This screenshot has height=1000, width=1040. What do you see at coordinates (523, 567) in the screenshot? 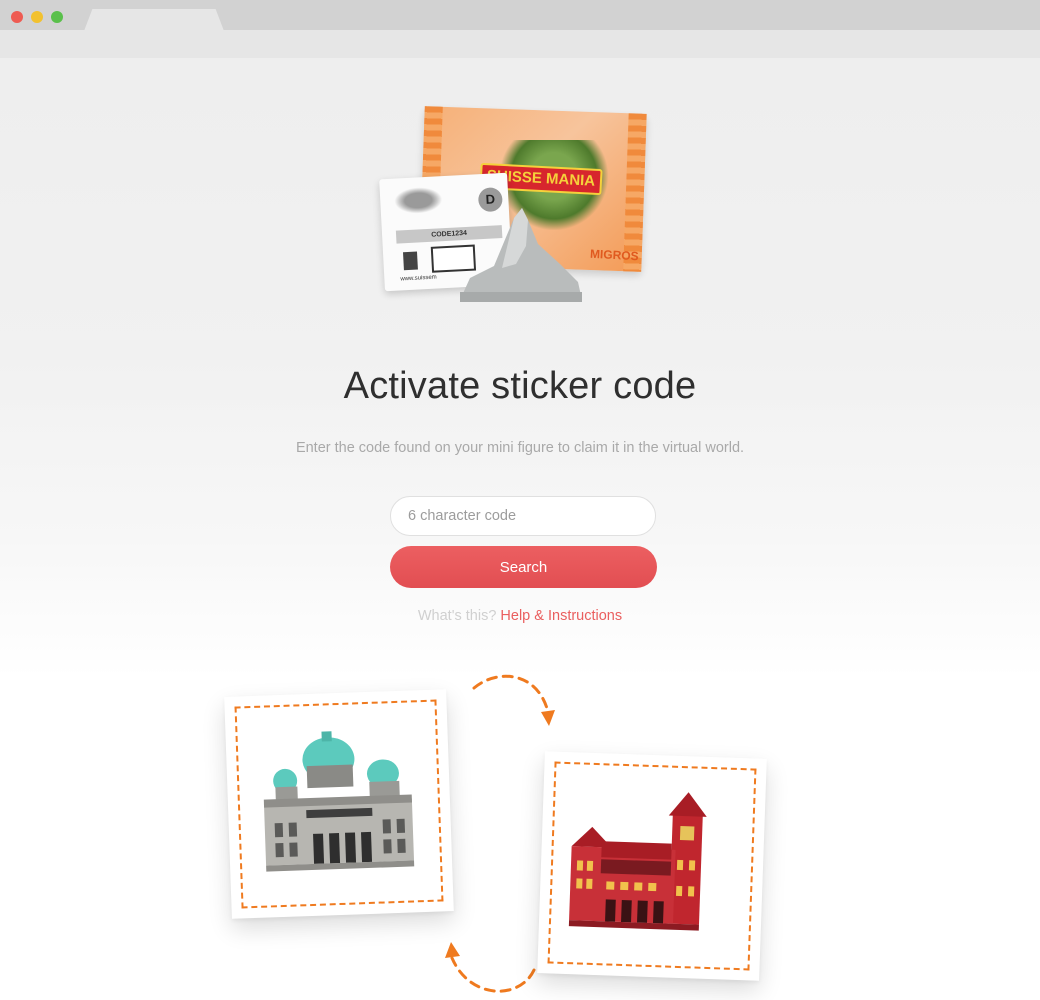
I see `search-button: Search` at bounding box center [523, 567].